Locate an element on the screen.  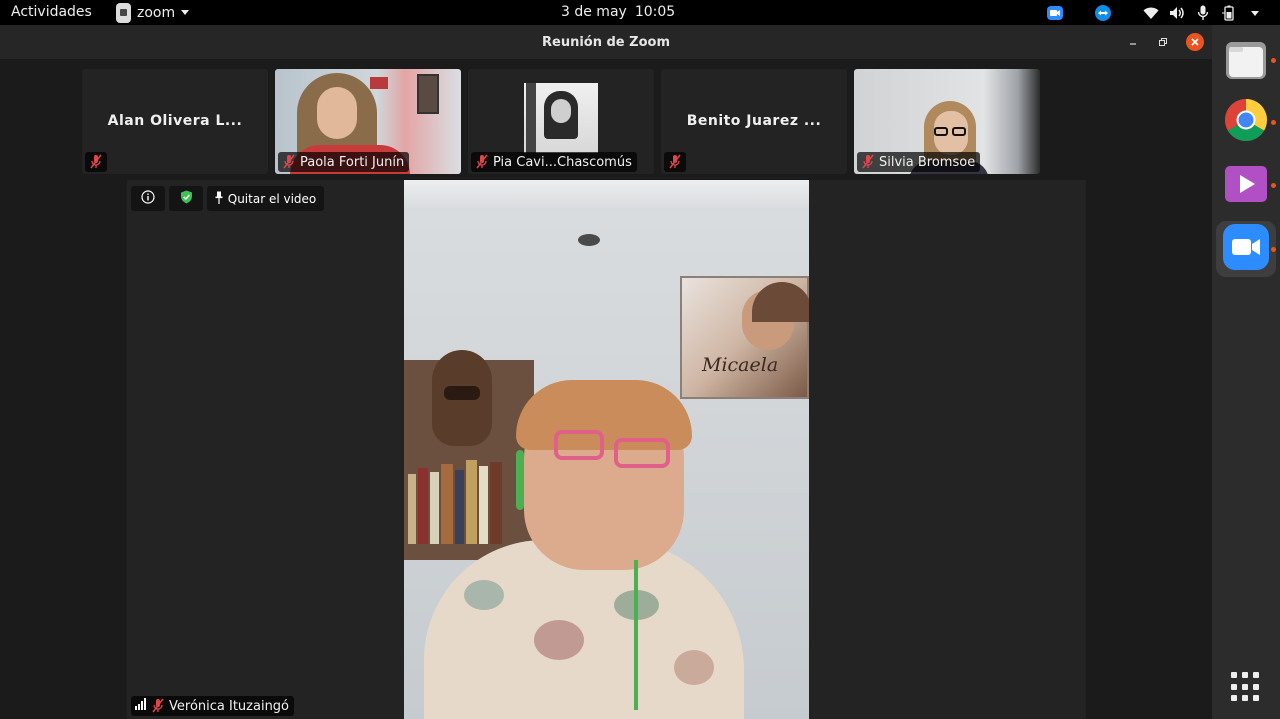
clock-date: 3 de may is located at coordinates (594, 12).